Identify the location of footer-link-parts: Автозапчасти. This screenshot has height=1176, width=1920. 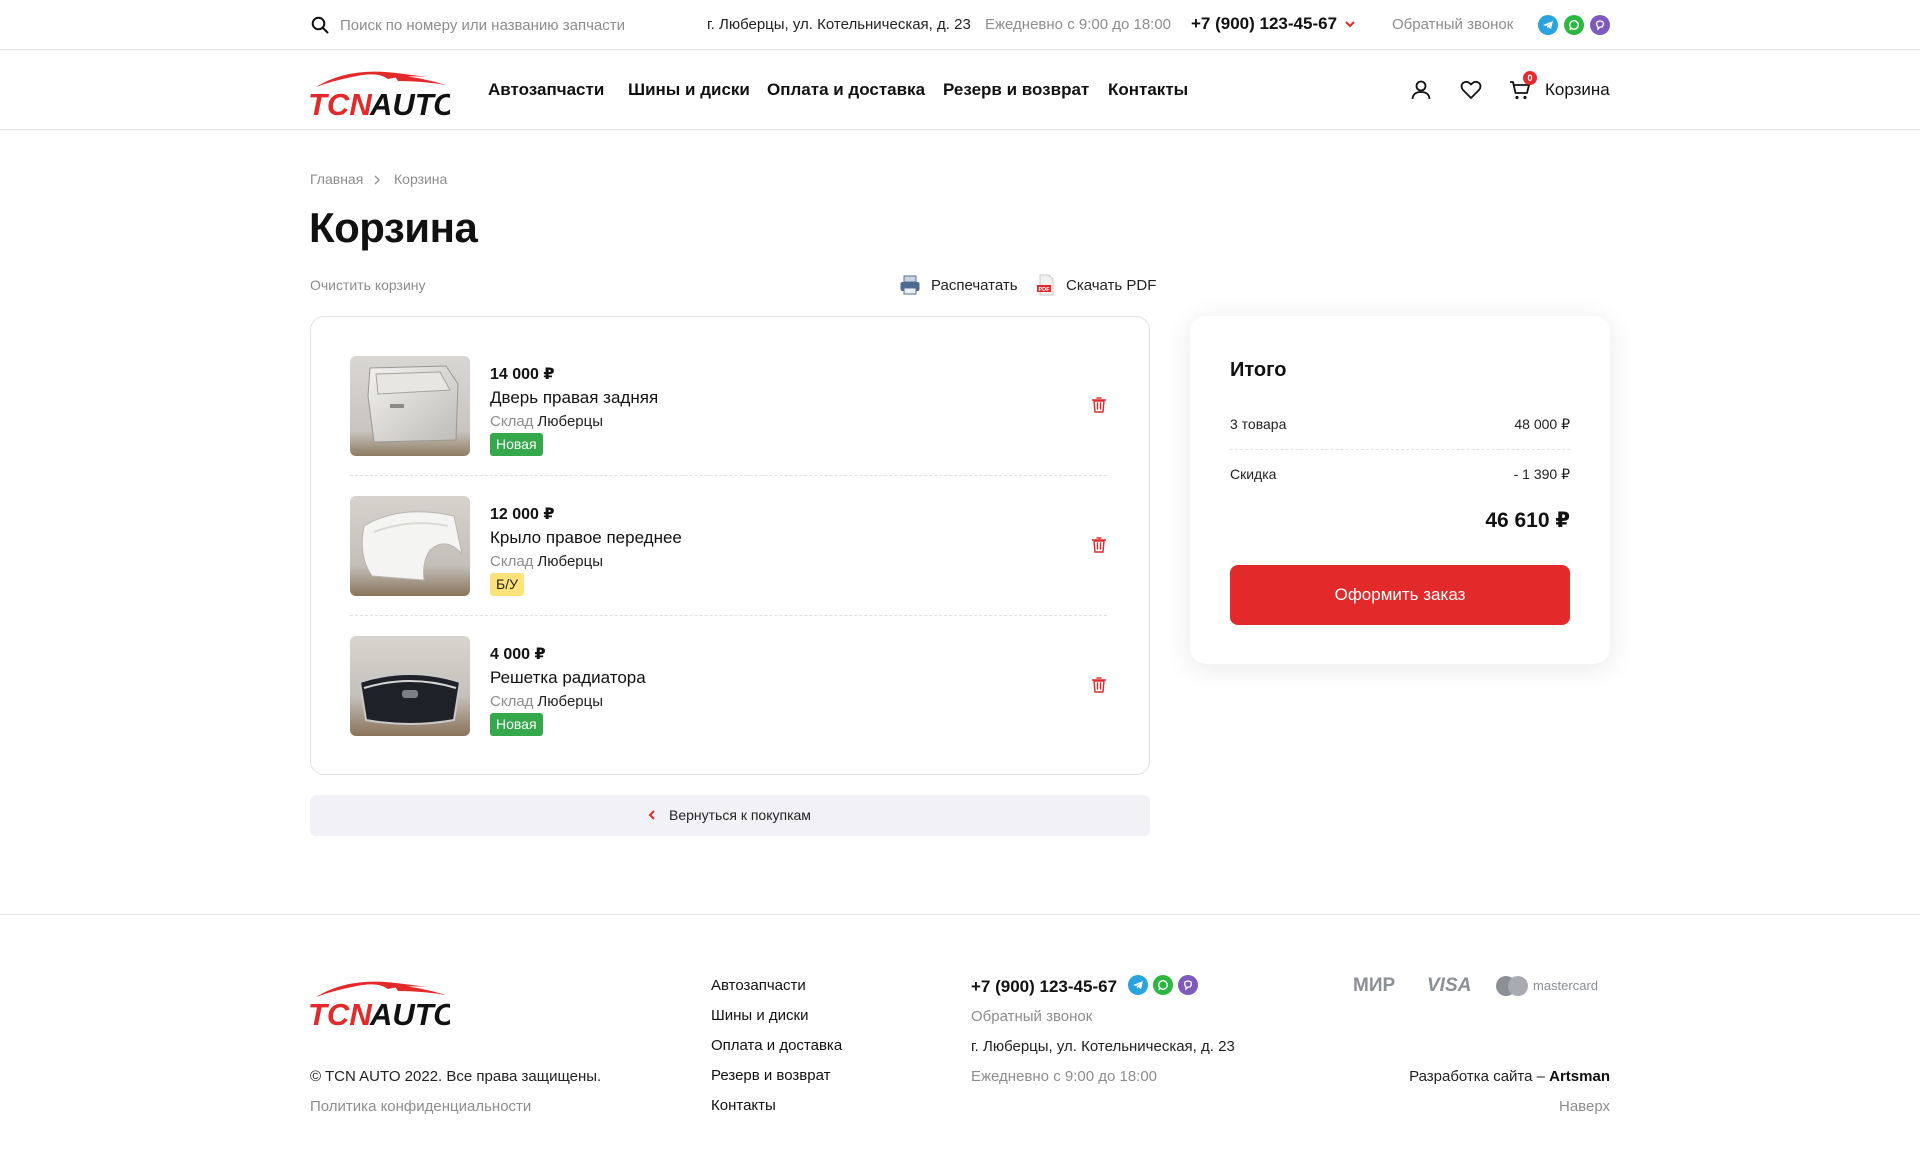
(758, 985).